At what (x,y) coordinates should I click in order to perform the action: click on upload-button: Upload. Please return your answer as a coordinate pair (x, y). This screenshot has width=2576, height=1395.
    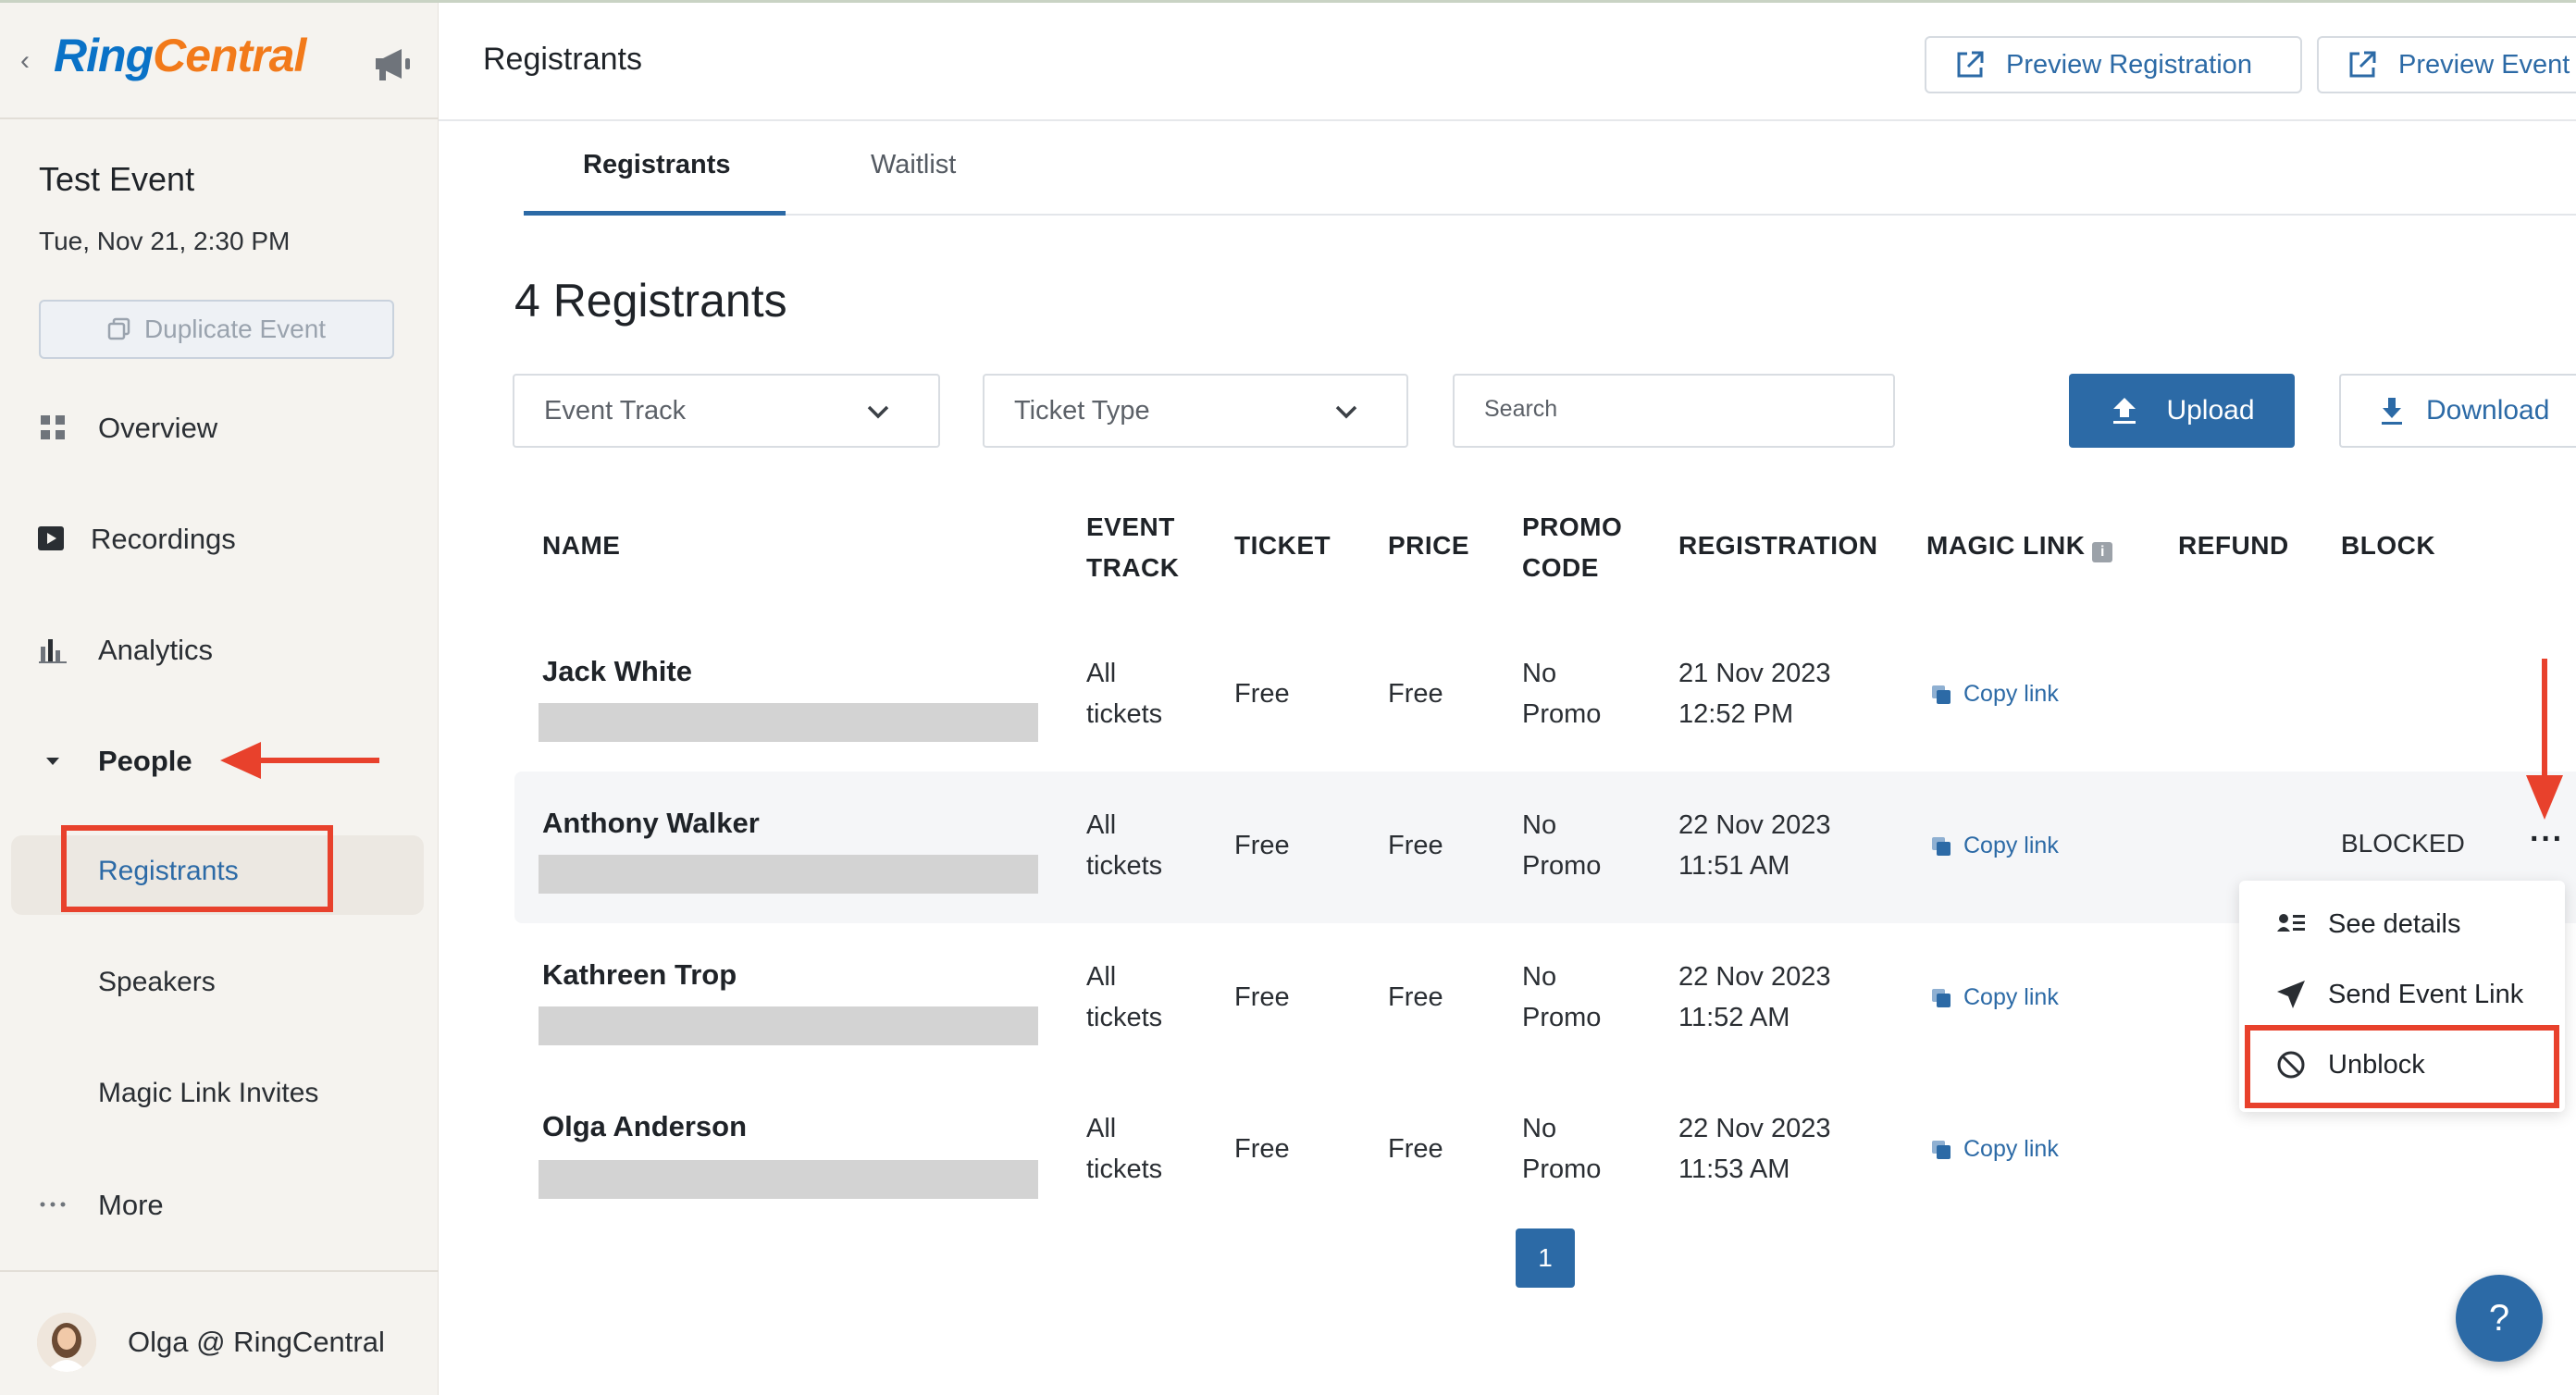
    Looking at the image, I should click on (2182, 411).